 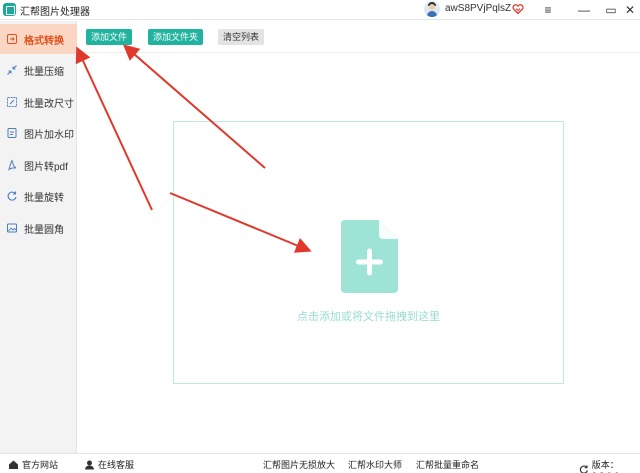 I want to click on user-avatar, so click(x=432, y=9).